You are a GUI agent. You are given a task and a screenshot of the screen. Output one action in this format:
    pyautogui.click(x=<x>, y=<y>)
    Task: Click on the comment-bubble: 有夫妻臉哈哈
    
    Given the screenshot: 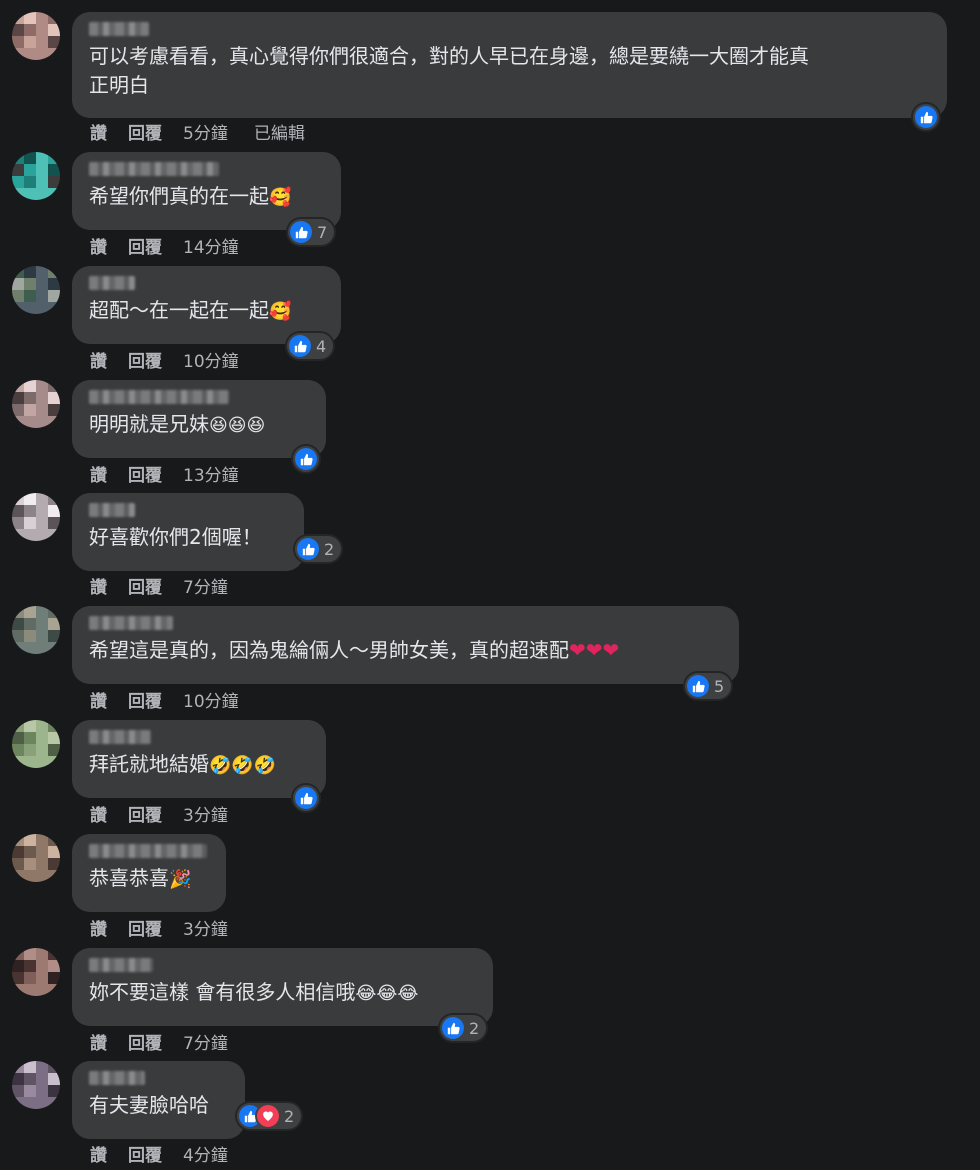 What is the action you would take?
    pyautogui.click(x=158, y=1100)
    